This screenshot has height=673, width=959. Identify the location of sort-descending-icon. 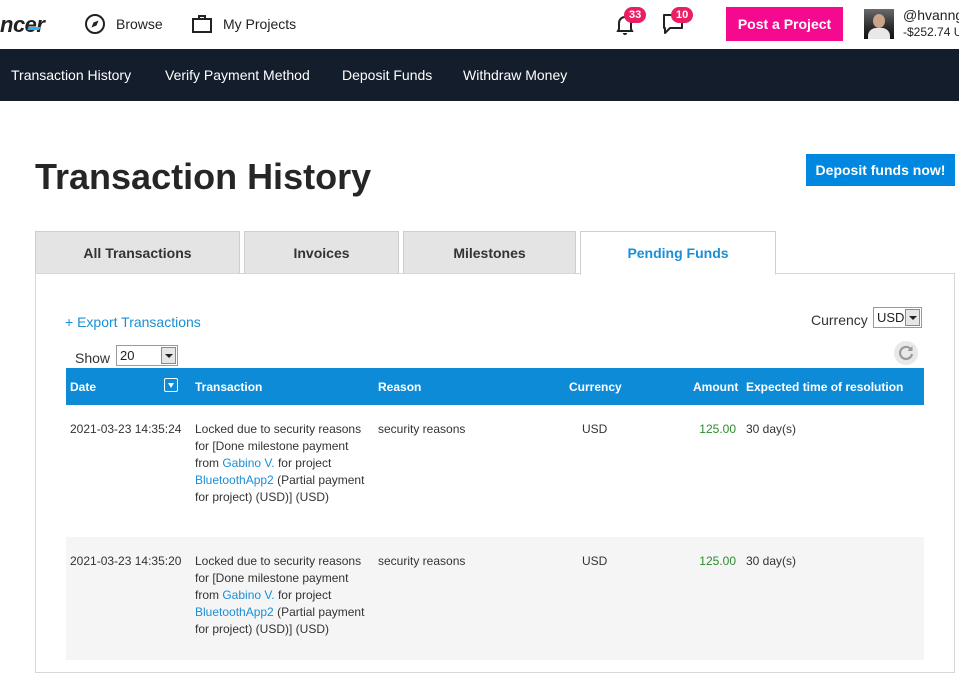
(171, 385).